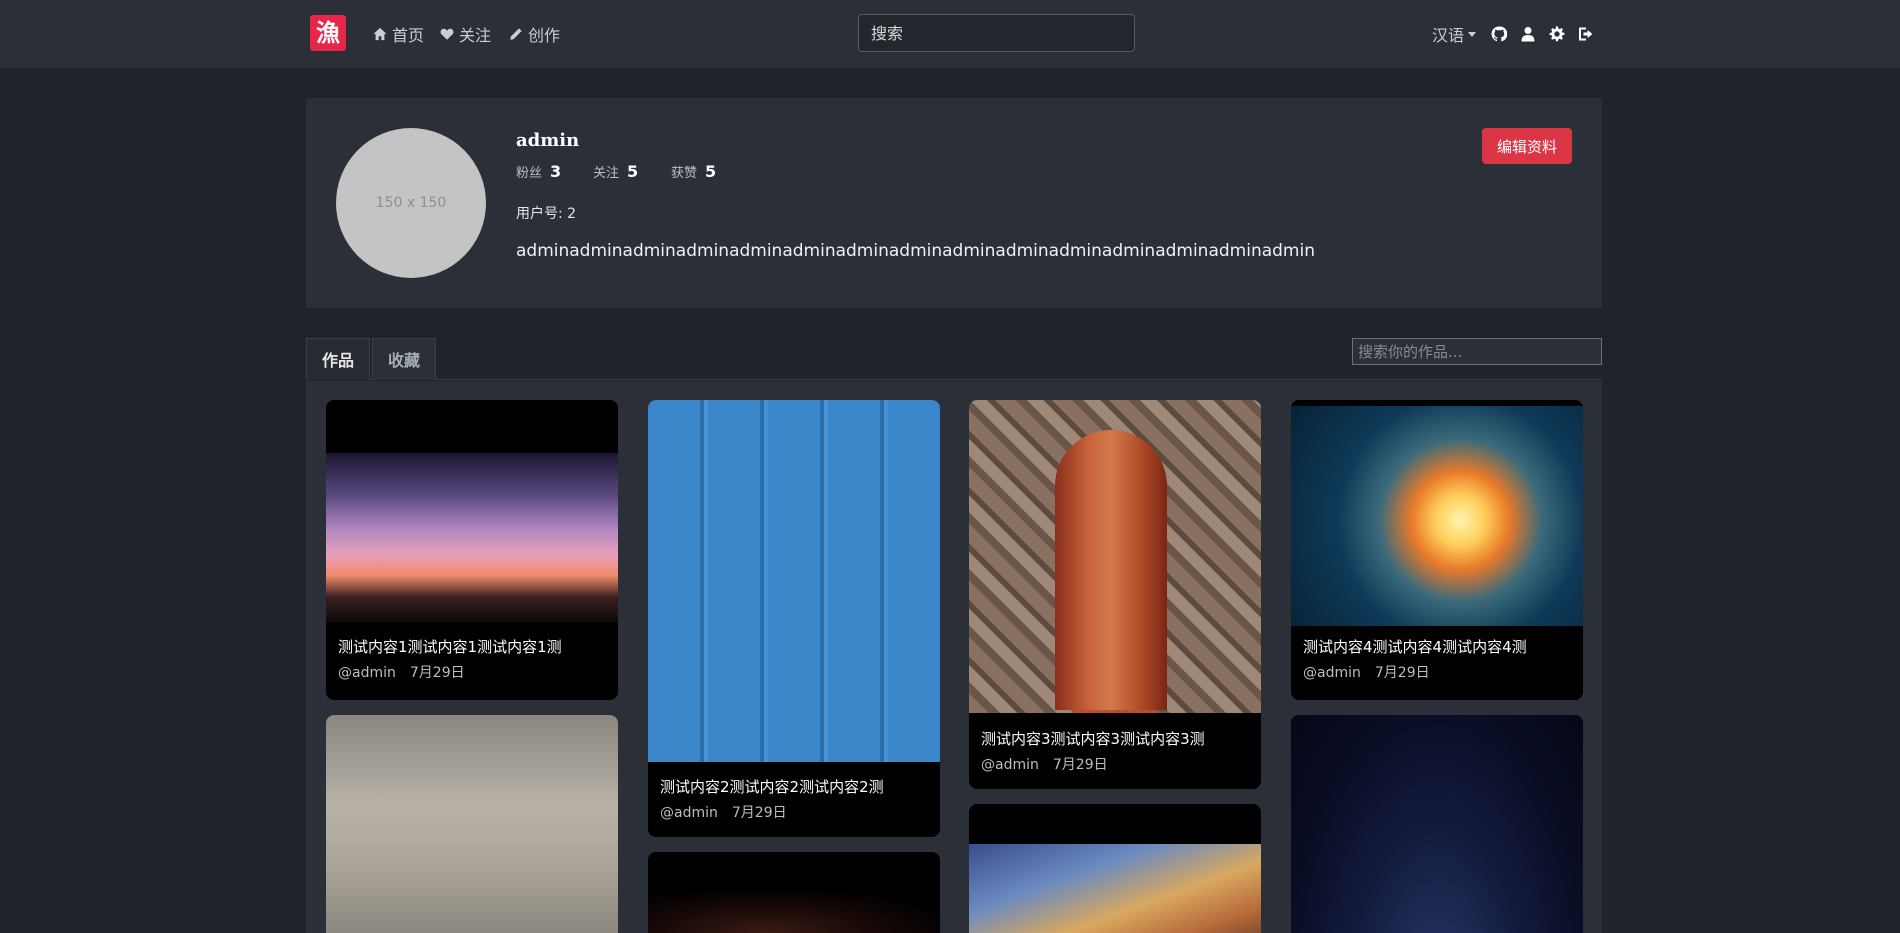 This screenshot has width=1900, height=933. I want to click on work-author-2: @admin, so click(689, 813).